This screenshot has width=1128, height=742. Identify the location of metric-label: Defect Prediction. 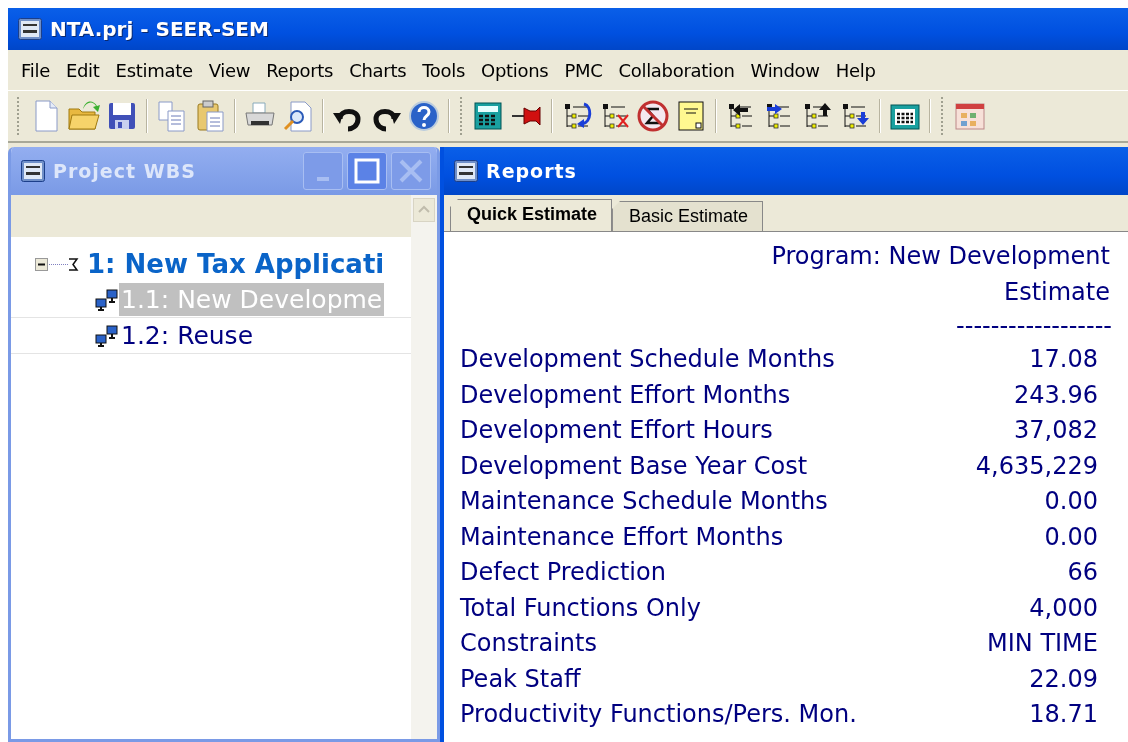
(563, 572).